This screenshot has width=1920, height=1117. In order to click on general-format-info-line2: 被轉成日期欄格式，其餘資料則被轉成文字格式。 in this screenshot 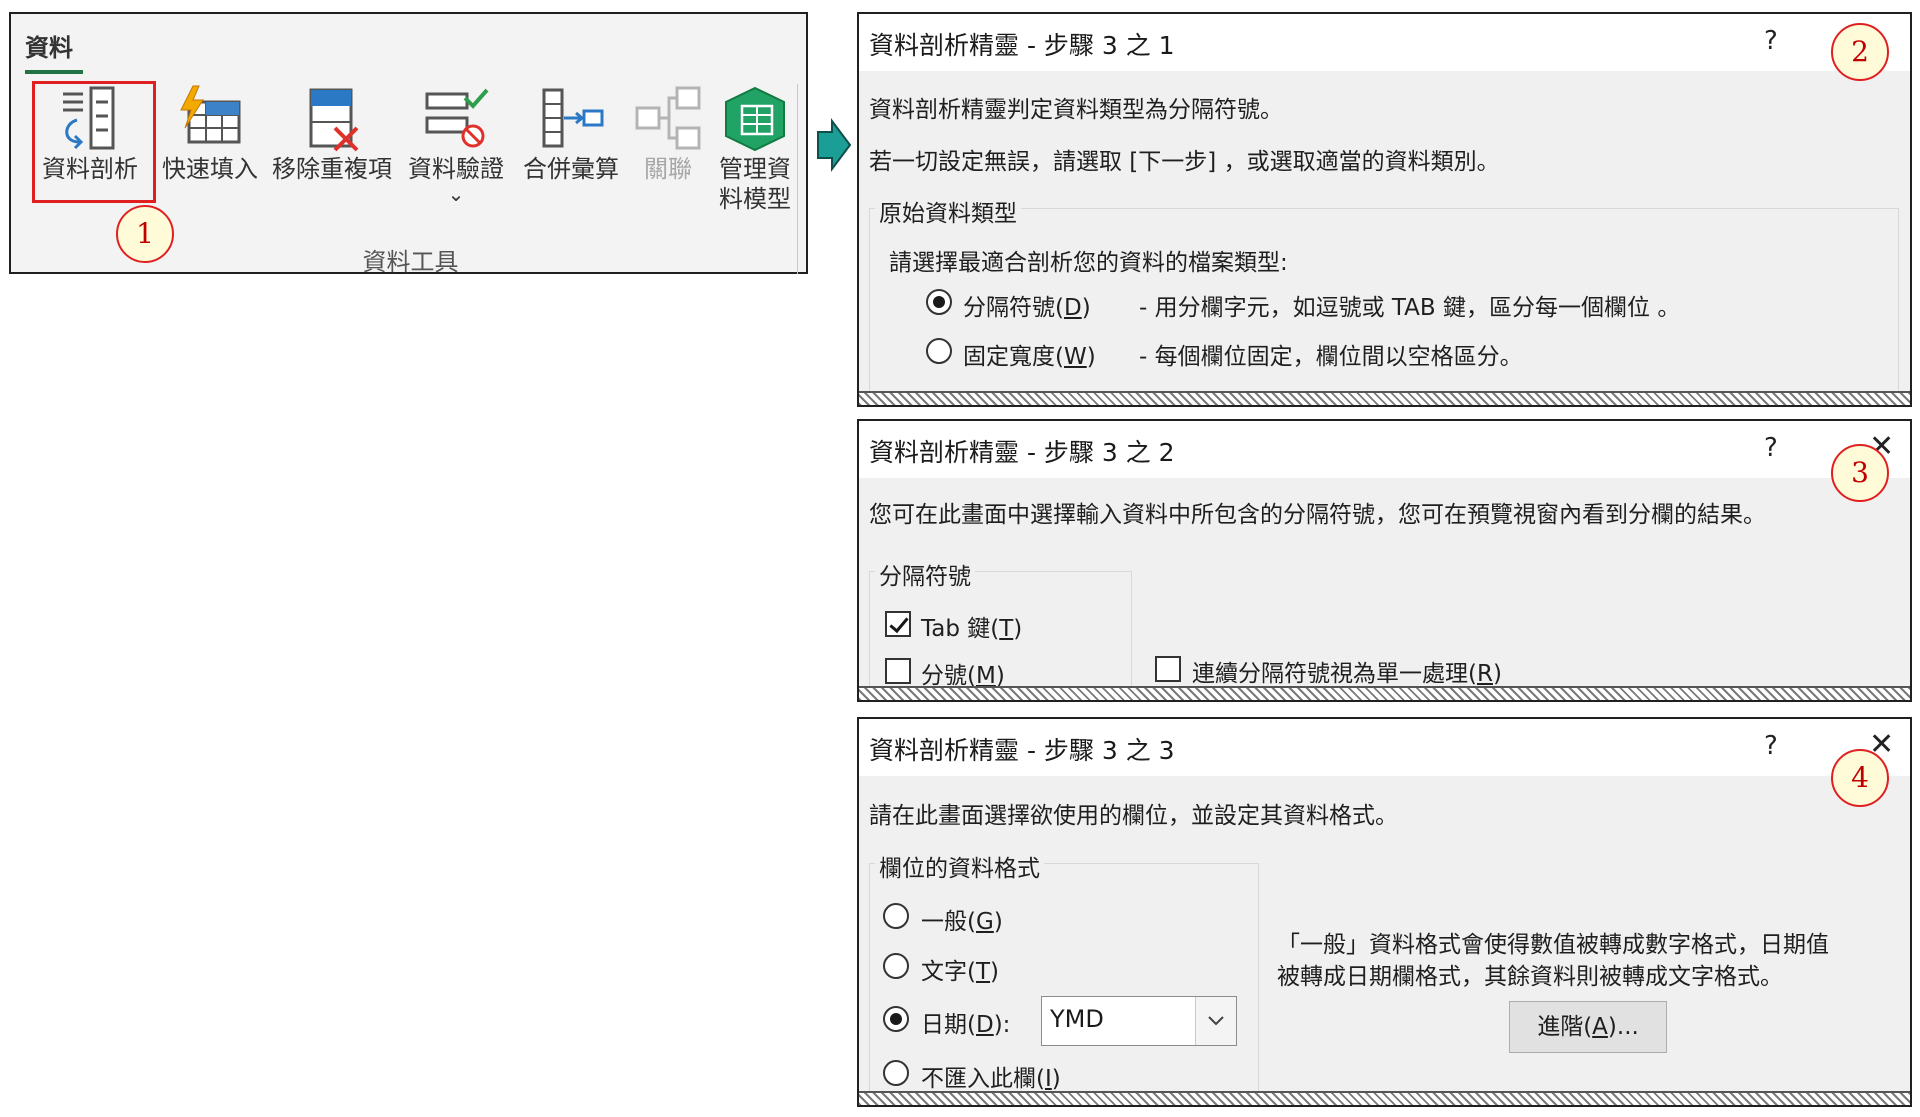, I will do `click(1530, 977)`.